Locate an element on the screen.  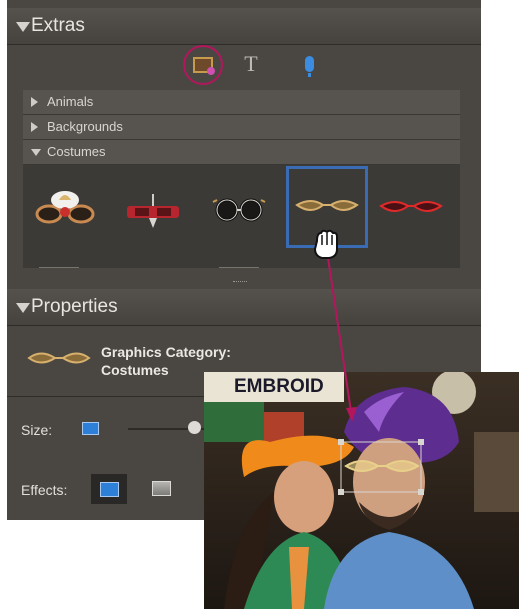
red-cat-eye-glasses-thumbnail is located at coordinates (411, 207).